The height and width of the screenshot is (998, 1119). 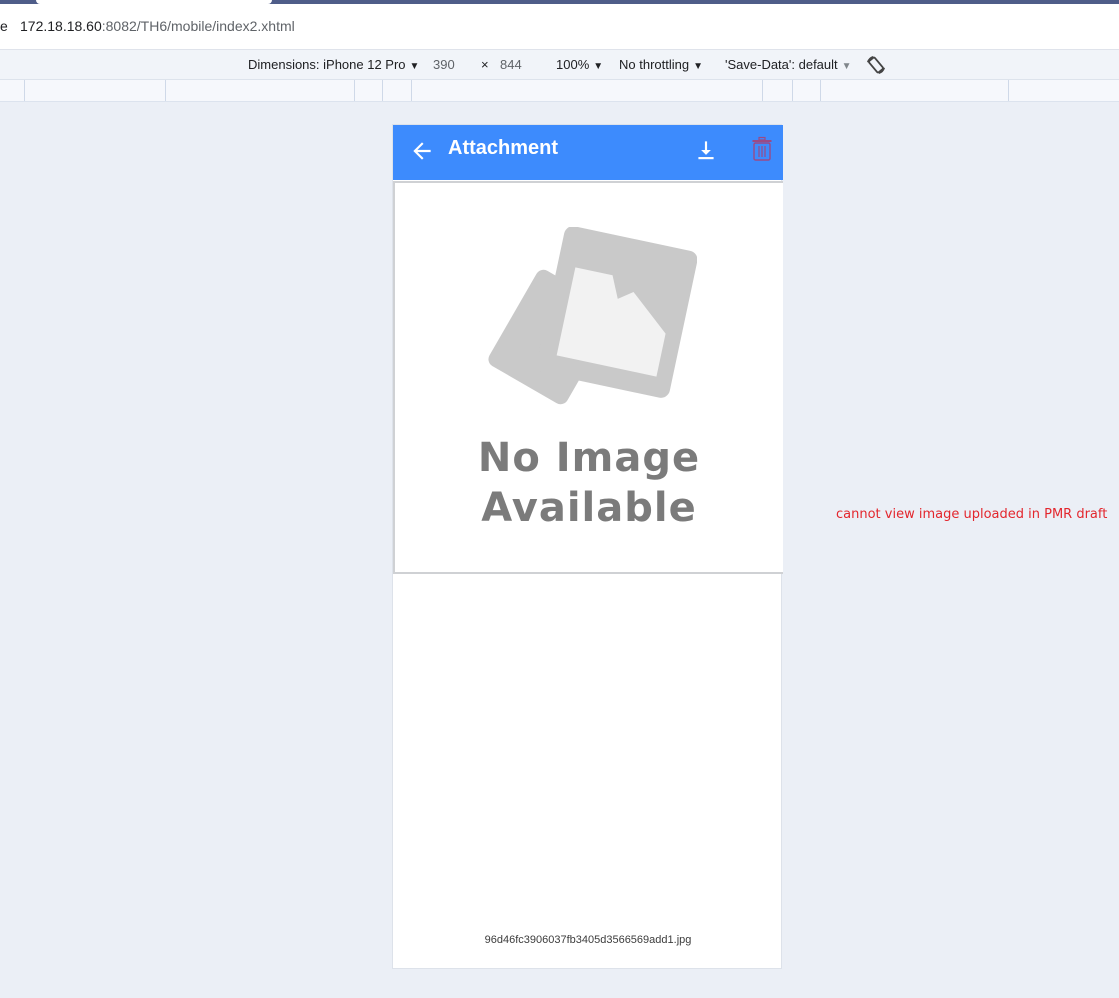 I want to click on times-symbol: ×, so click(x=485, y=64).